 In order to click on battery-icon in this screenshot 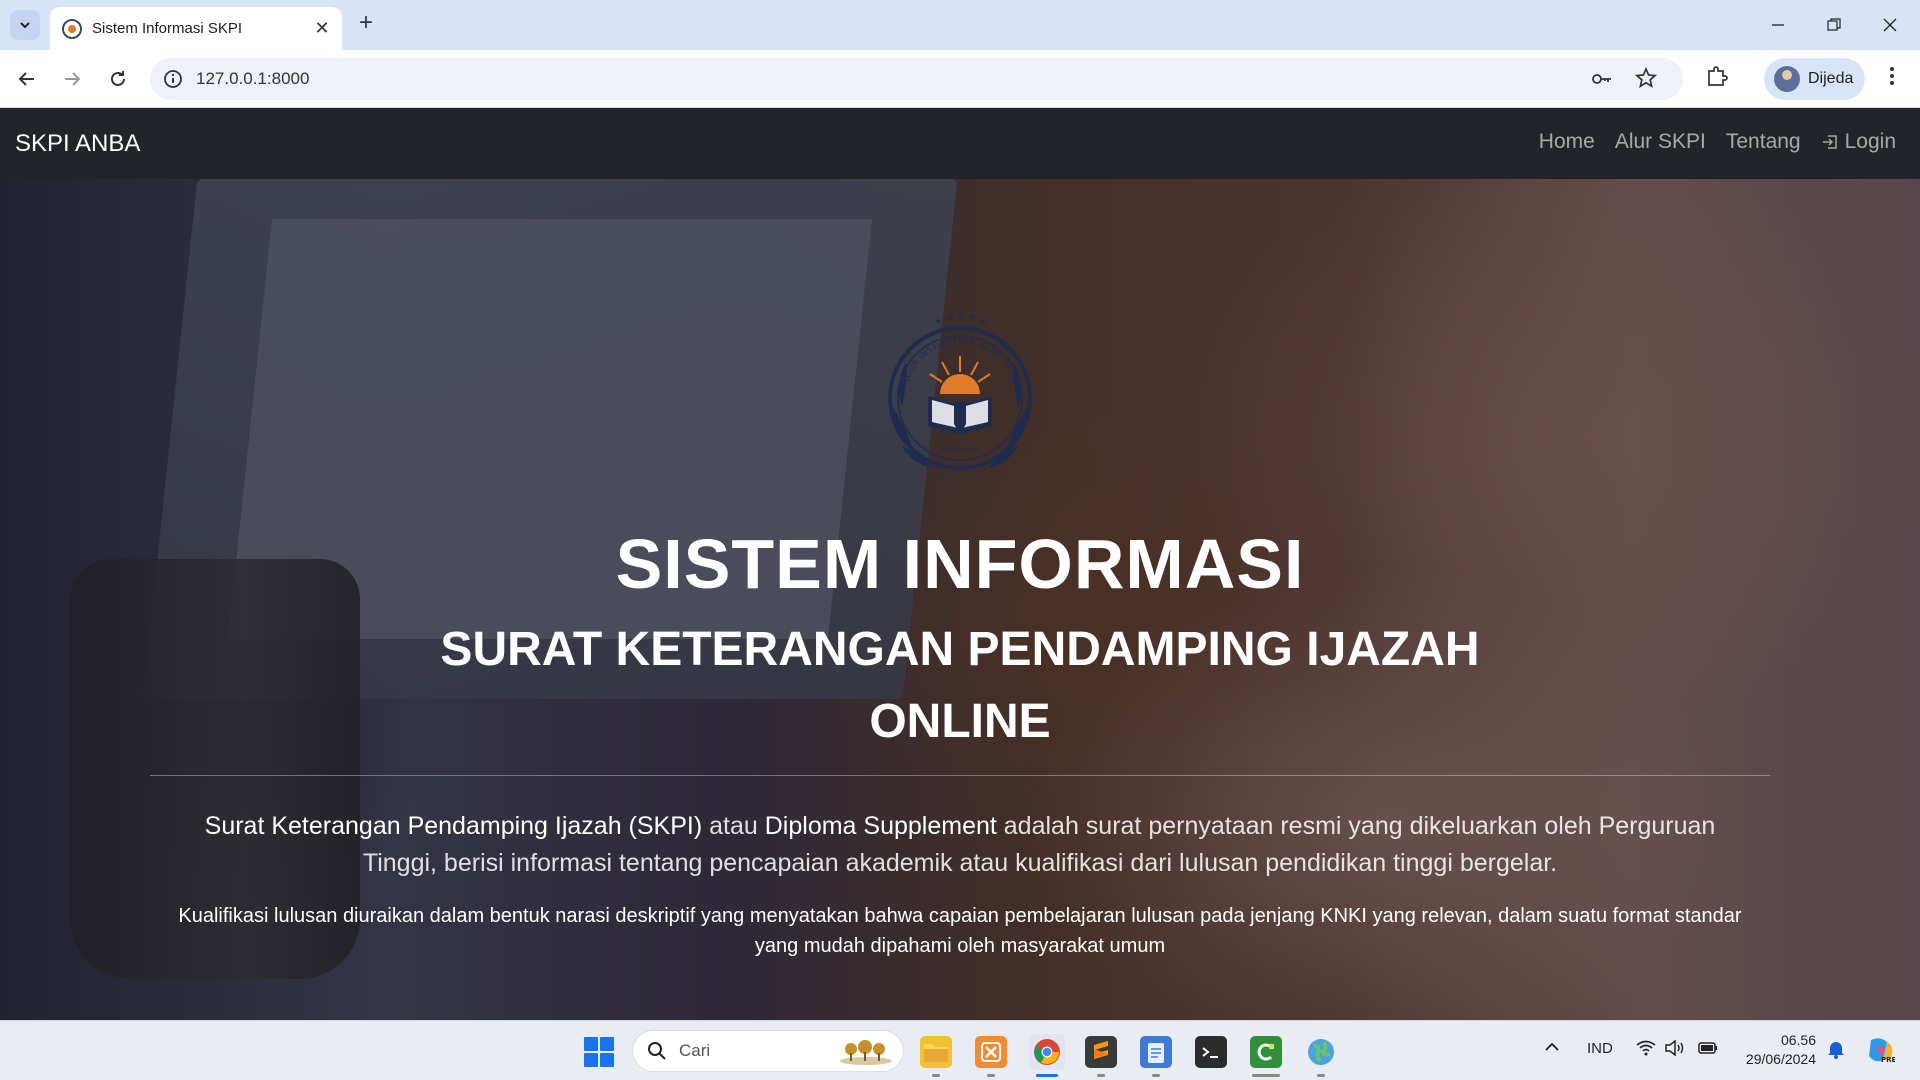, I will do `click(1708, 1050)`.